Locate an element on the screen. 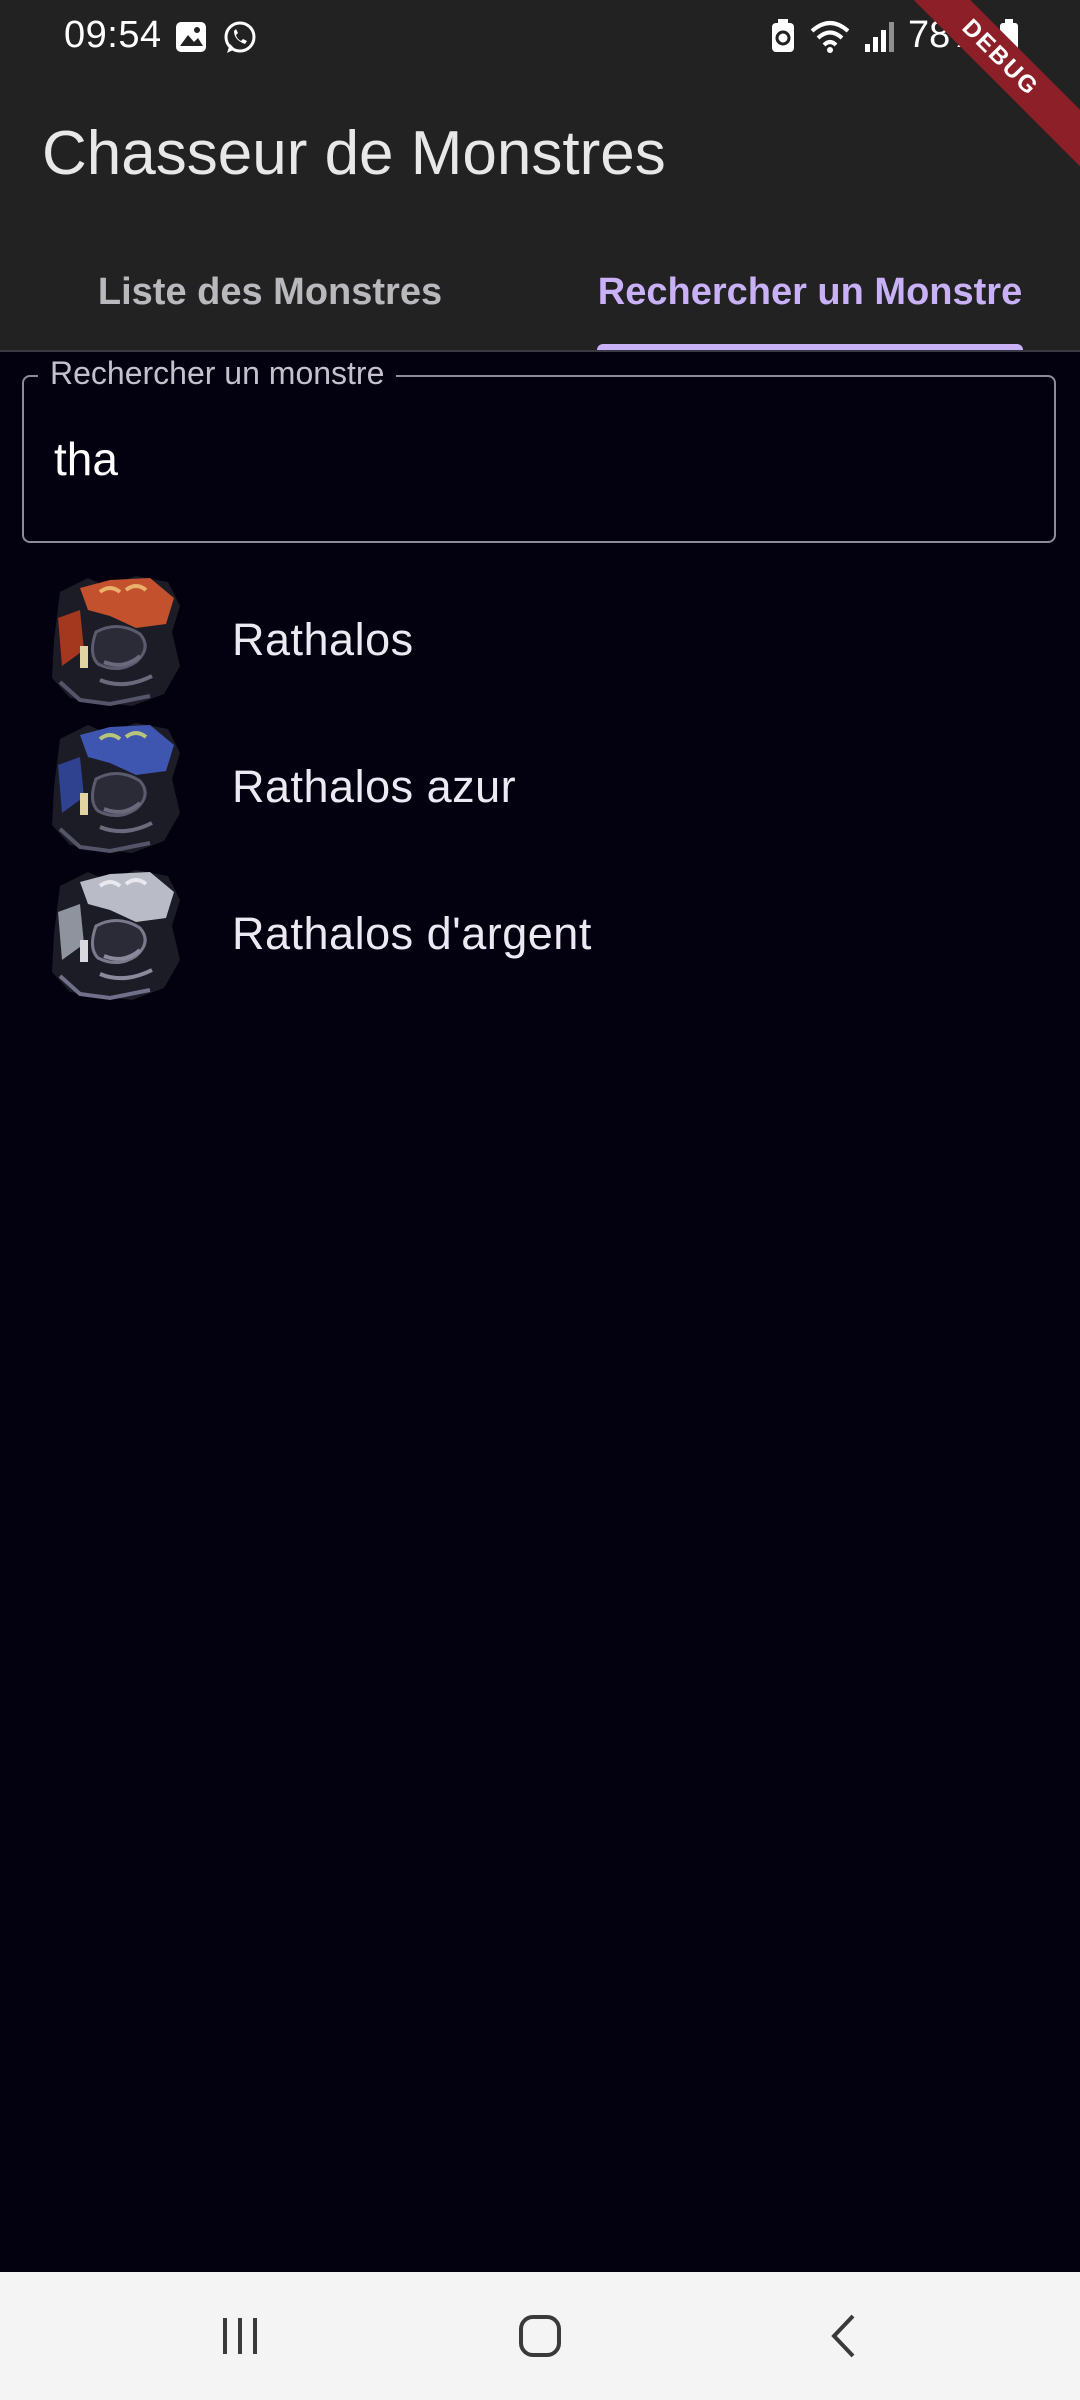  app-title: Chasseur de Monstres is located at coordinates (354, 153).